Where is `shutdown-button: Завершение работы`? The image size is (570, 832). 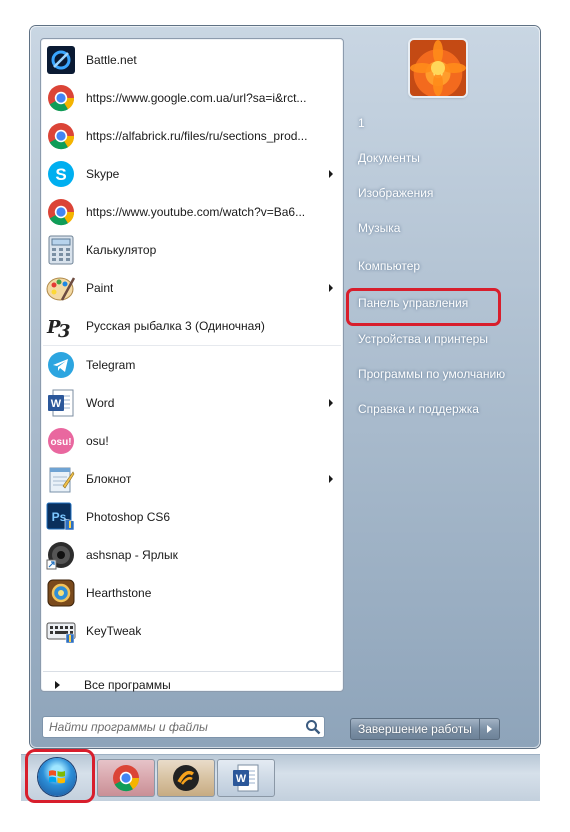
shutdown-button: Завершение работы is located at coordinates (415, 729).